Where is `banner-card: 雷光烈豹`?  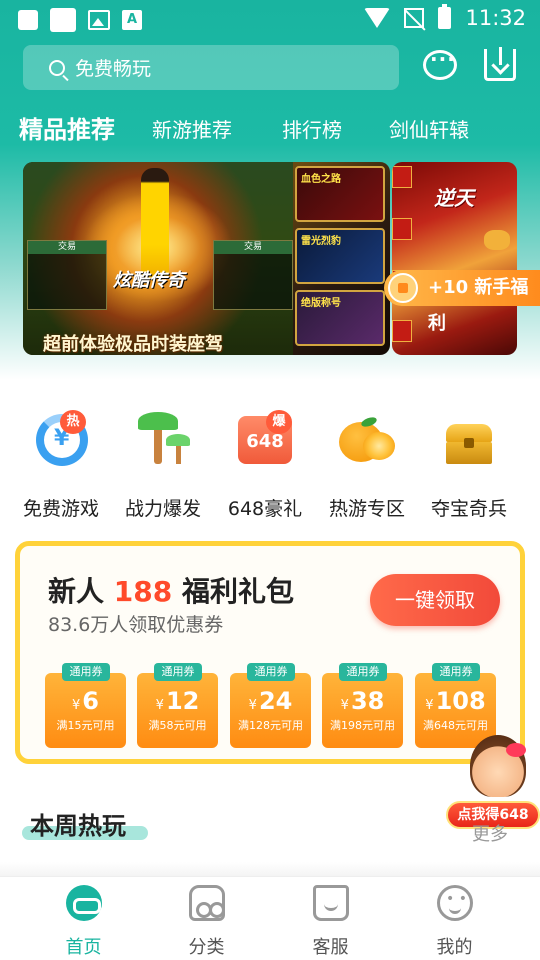
banner-card: 雷光烈豹 is located at coordinates (340, 256).